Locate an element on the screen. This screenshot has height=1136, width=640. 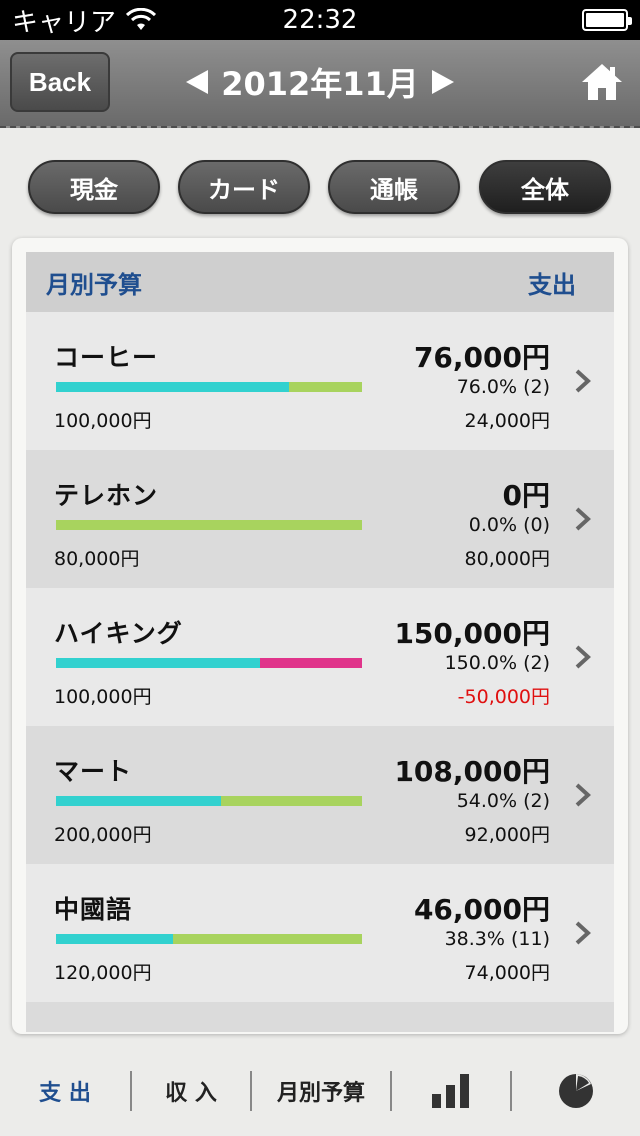
remaining-amount: 24,000円 is located at coordinates (507, 421).